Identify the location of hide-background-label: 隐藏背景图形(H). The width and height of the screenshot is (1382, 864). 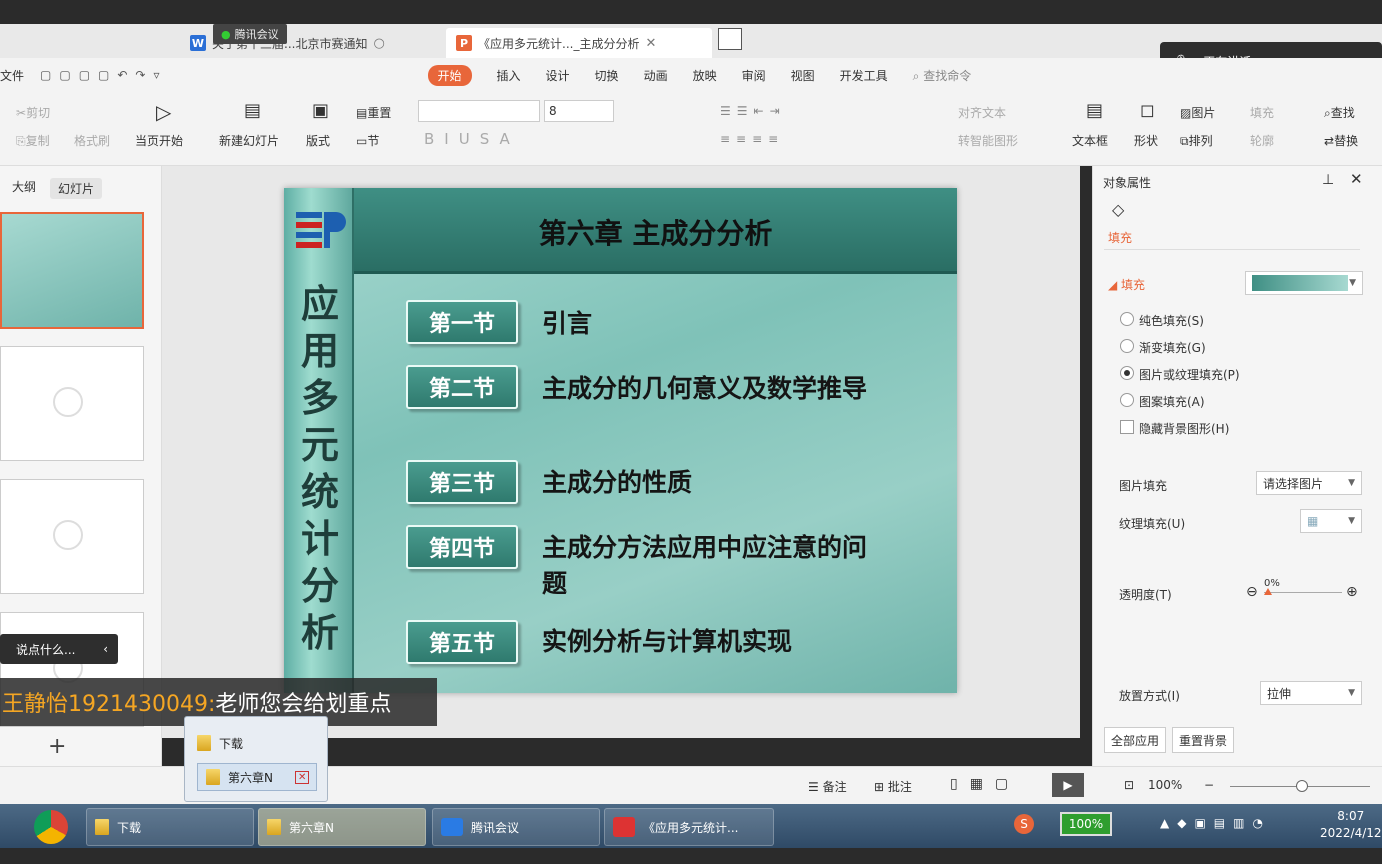
(1184, 428).